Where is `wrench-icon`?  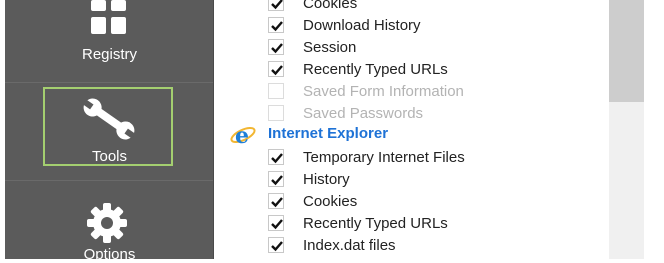
wrench-icon is located at coordinates (109, 119).